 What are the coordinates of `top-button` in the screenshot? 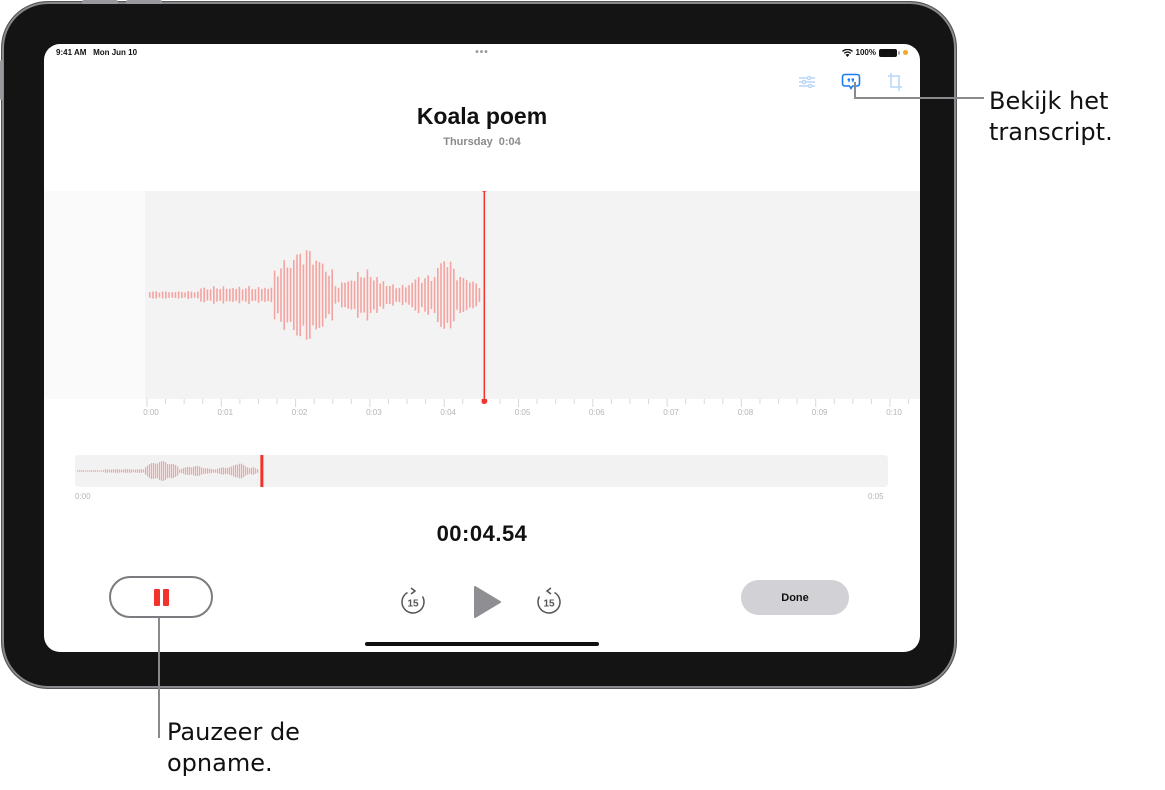 It's located at (144, 2).